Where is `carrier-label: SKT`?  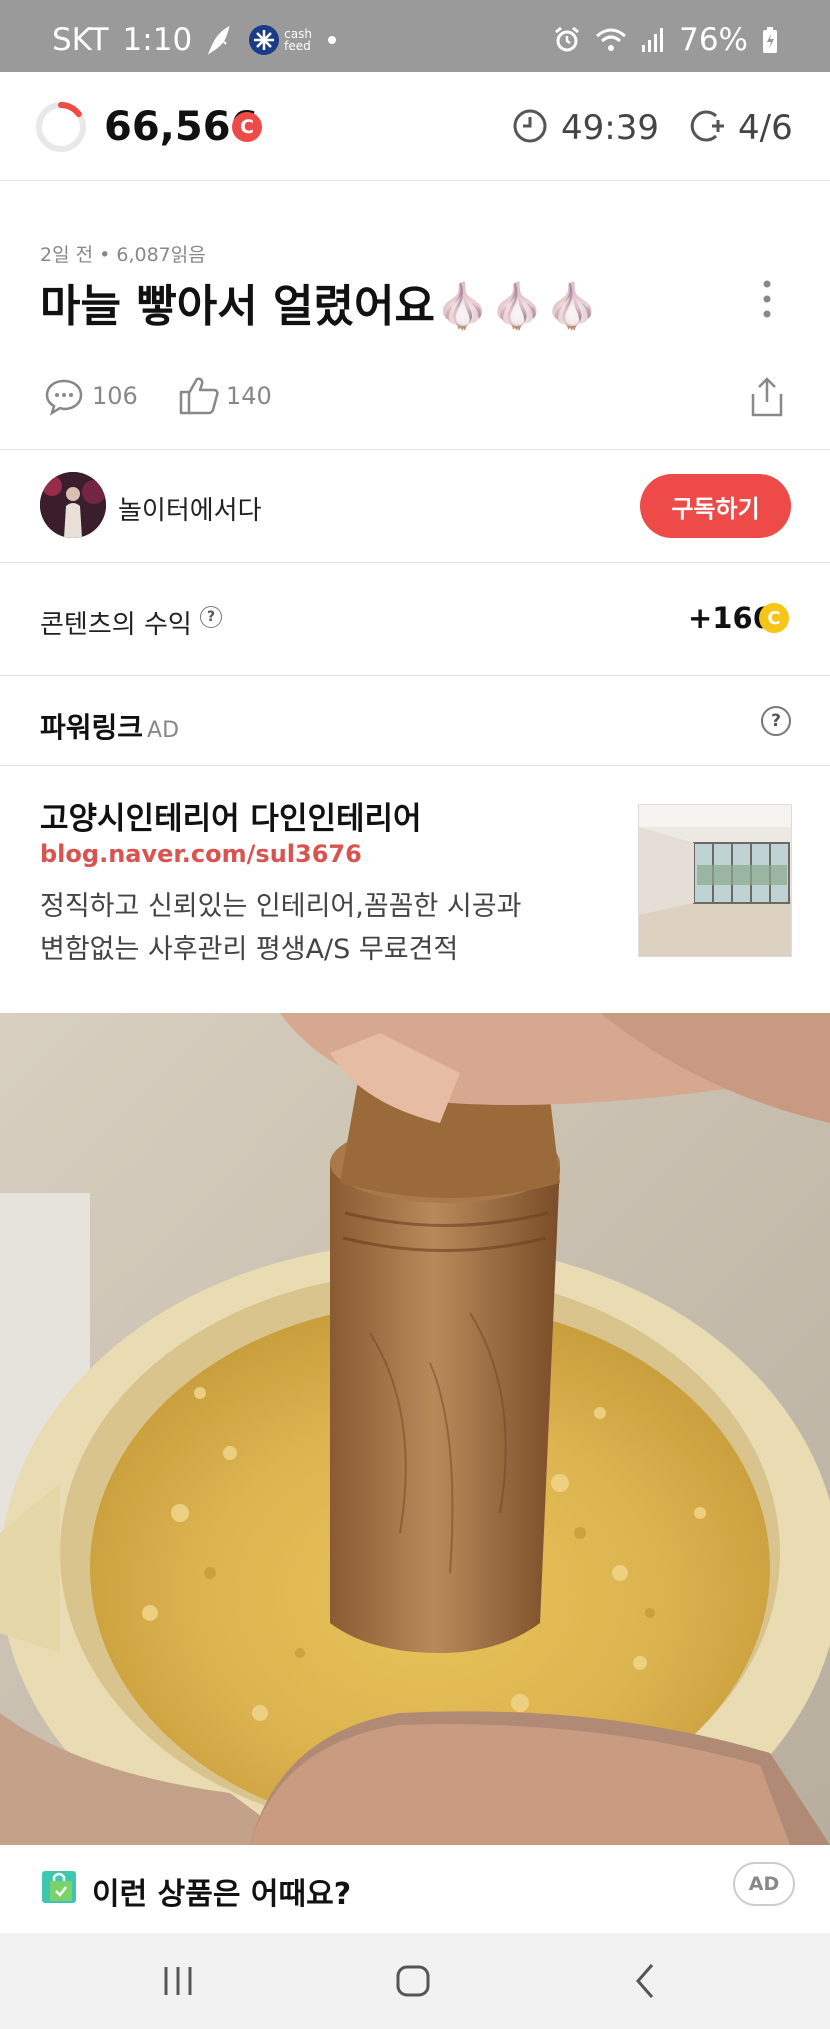 carrier-label: SKT is located at coordinates (80, 40).